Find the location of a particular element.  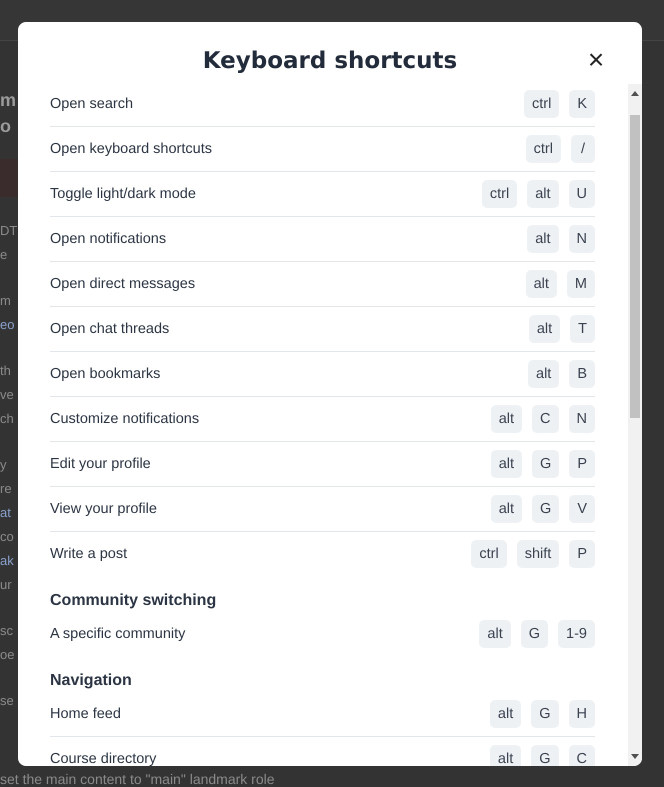

page-heading: o is located at coordinates (5, 126).